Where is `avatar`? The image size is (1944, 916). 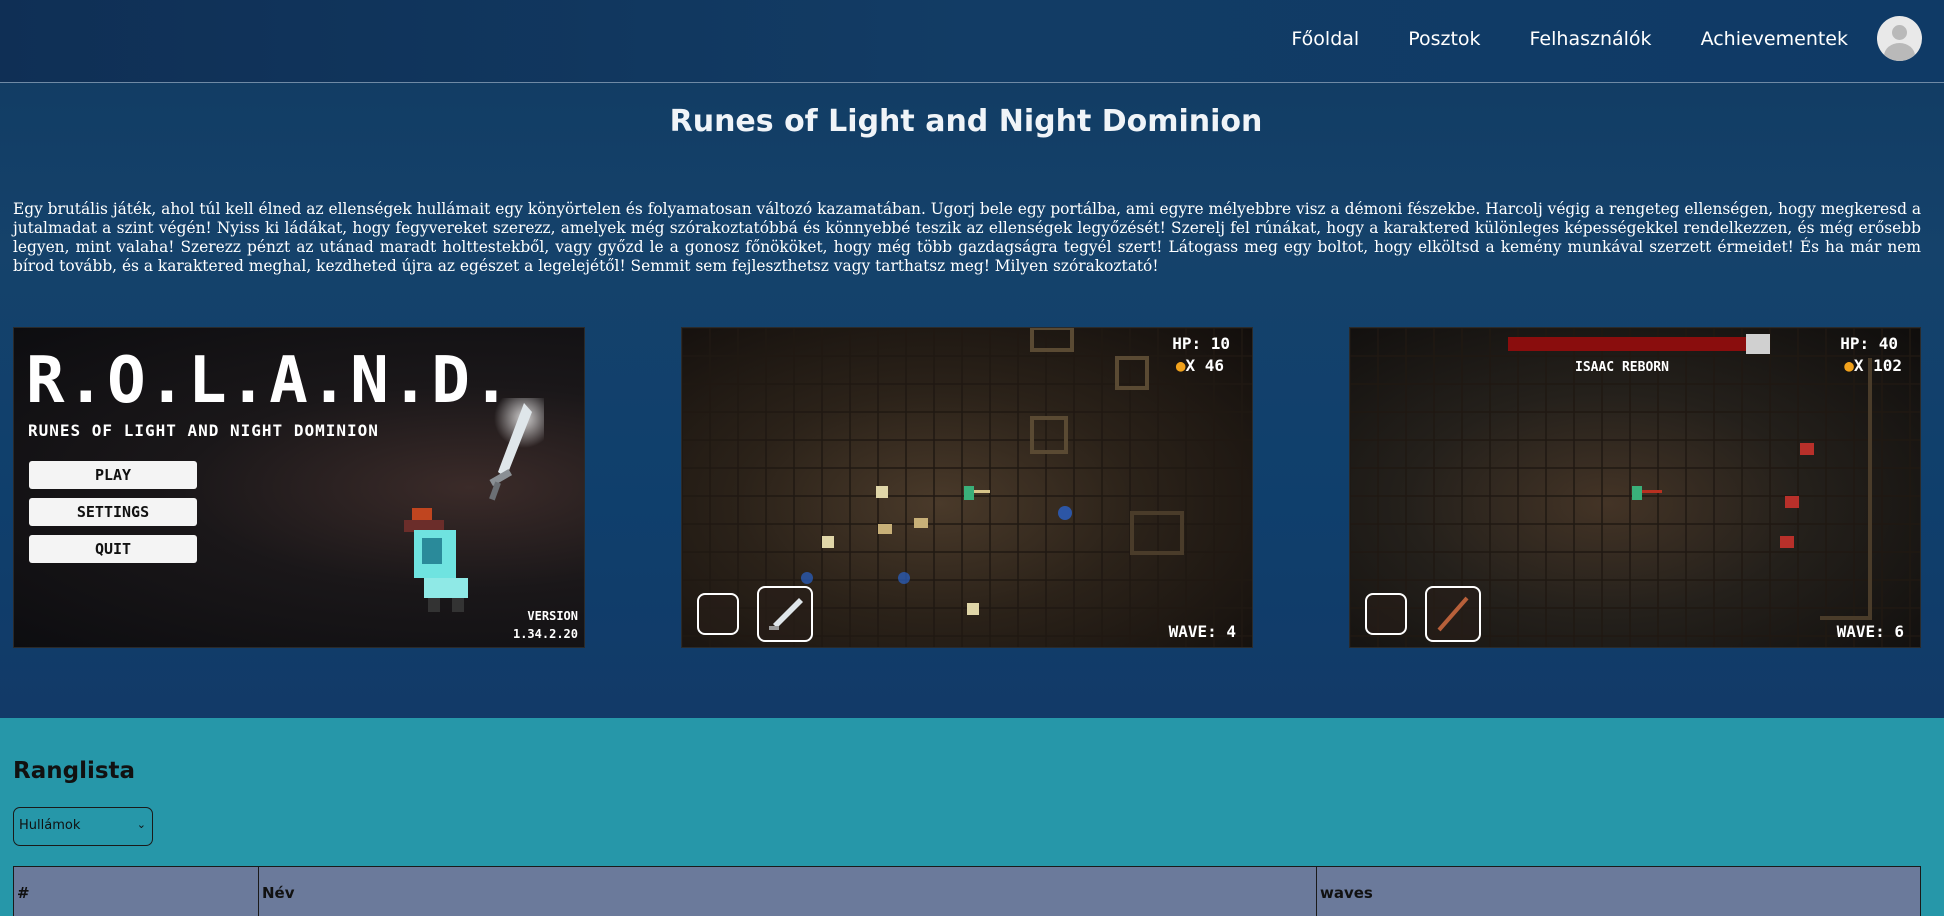 avatar is located at coordinates (1899, 38).